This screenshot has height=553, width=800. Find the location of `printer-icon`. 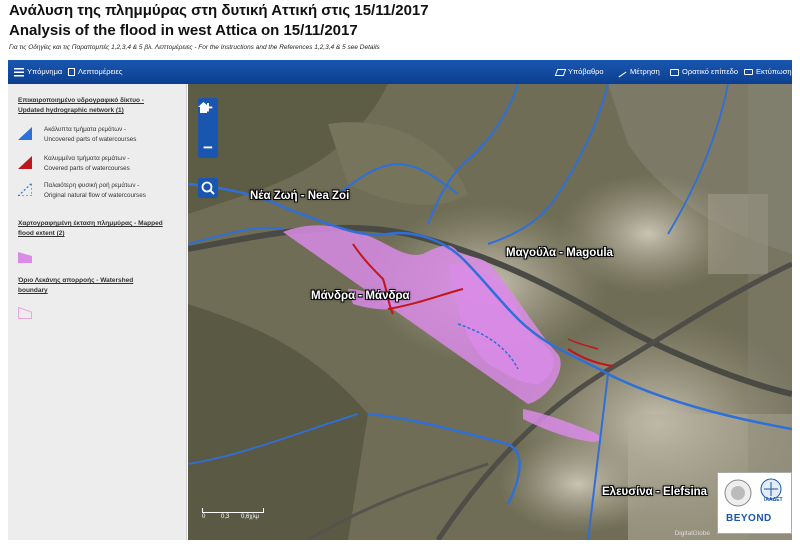

printer-icon is located at coordinates (748, 72).